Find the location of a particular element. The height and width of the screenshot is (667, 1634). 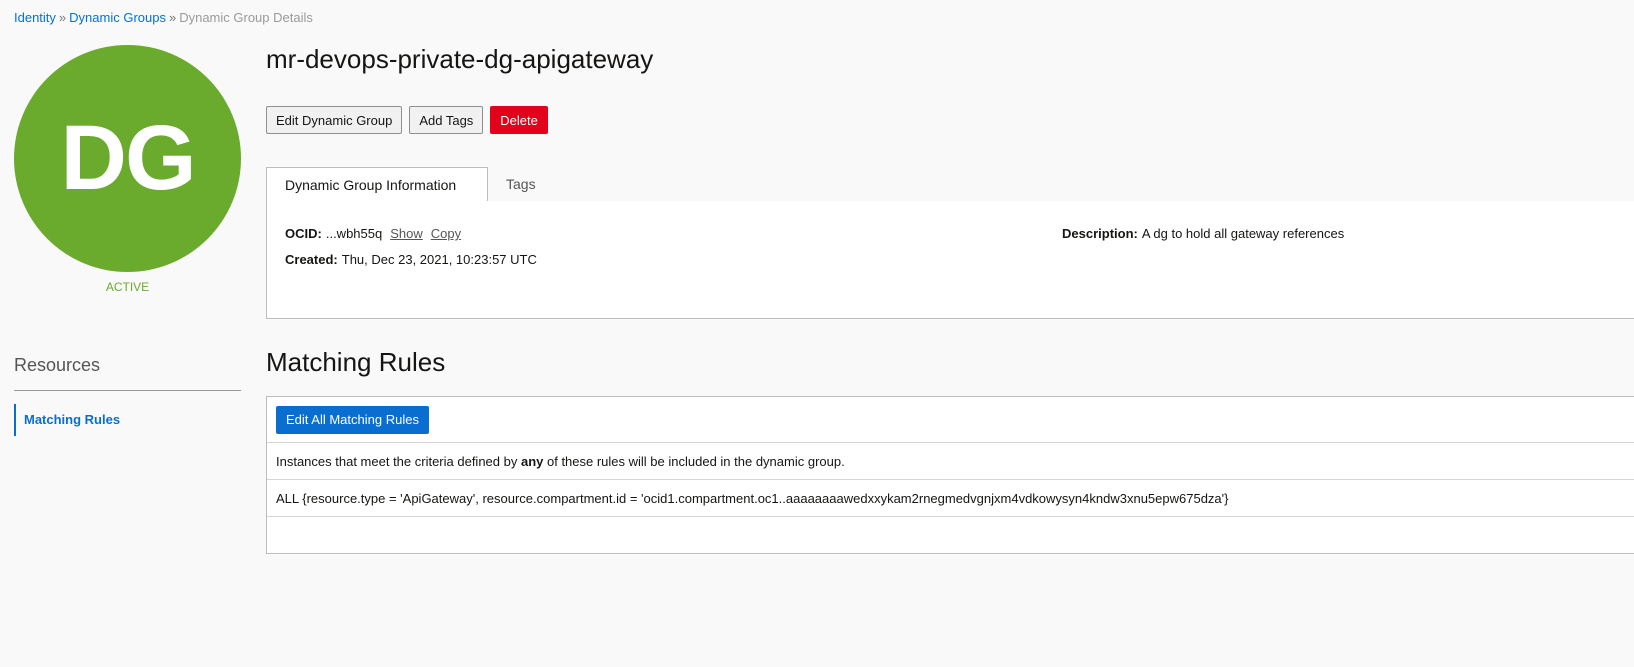

rules-toolbar: Edit All Matching Rules is located at coordinates (950, 420).